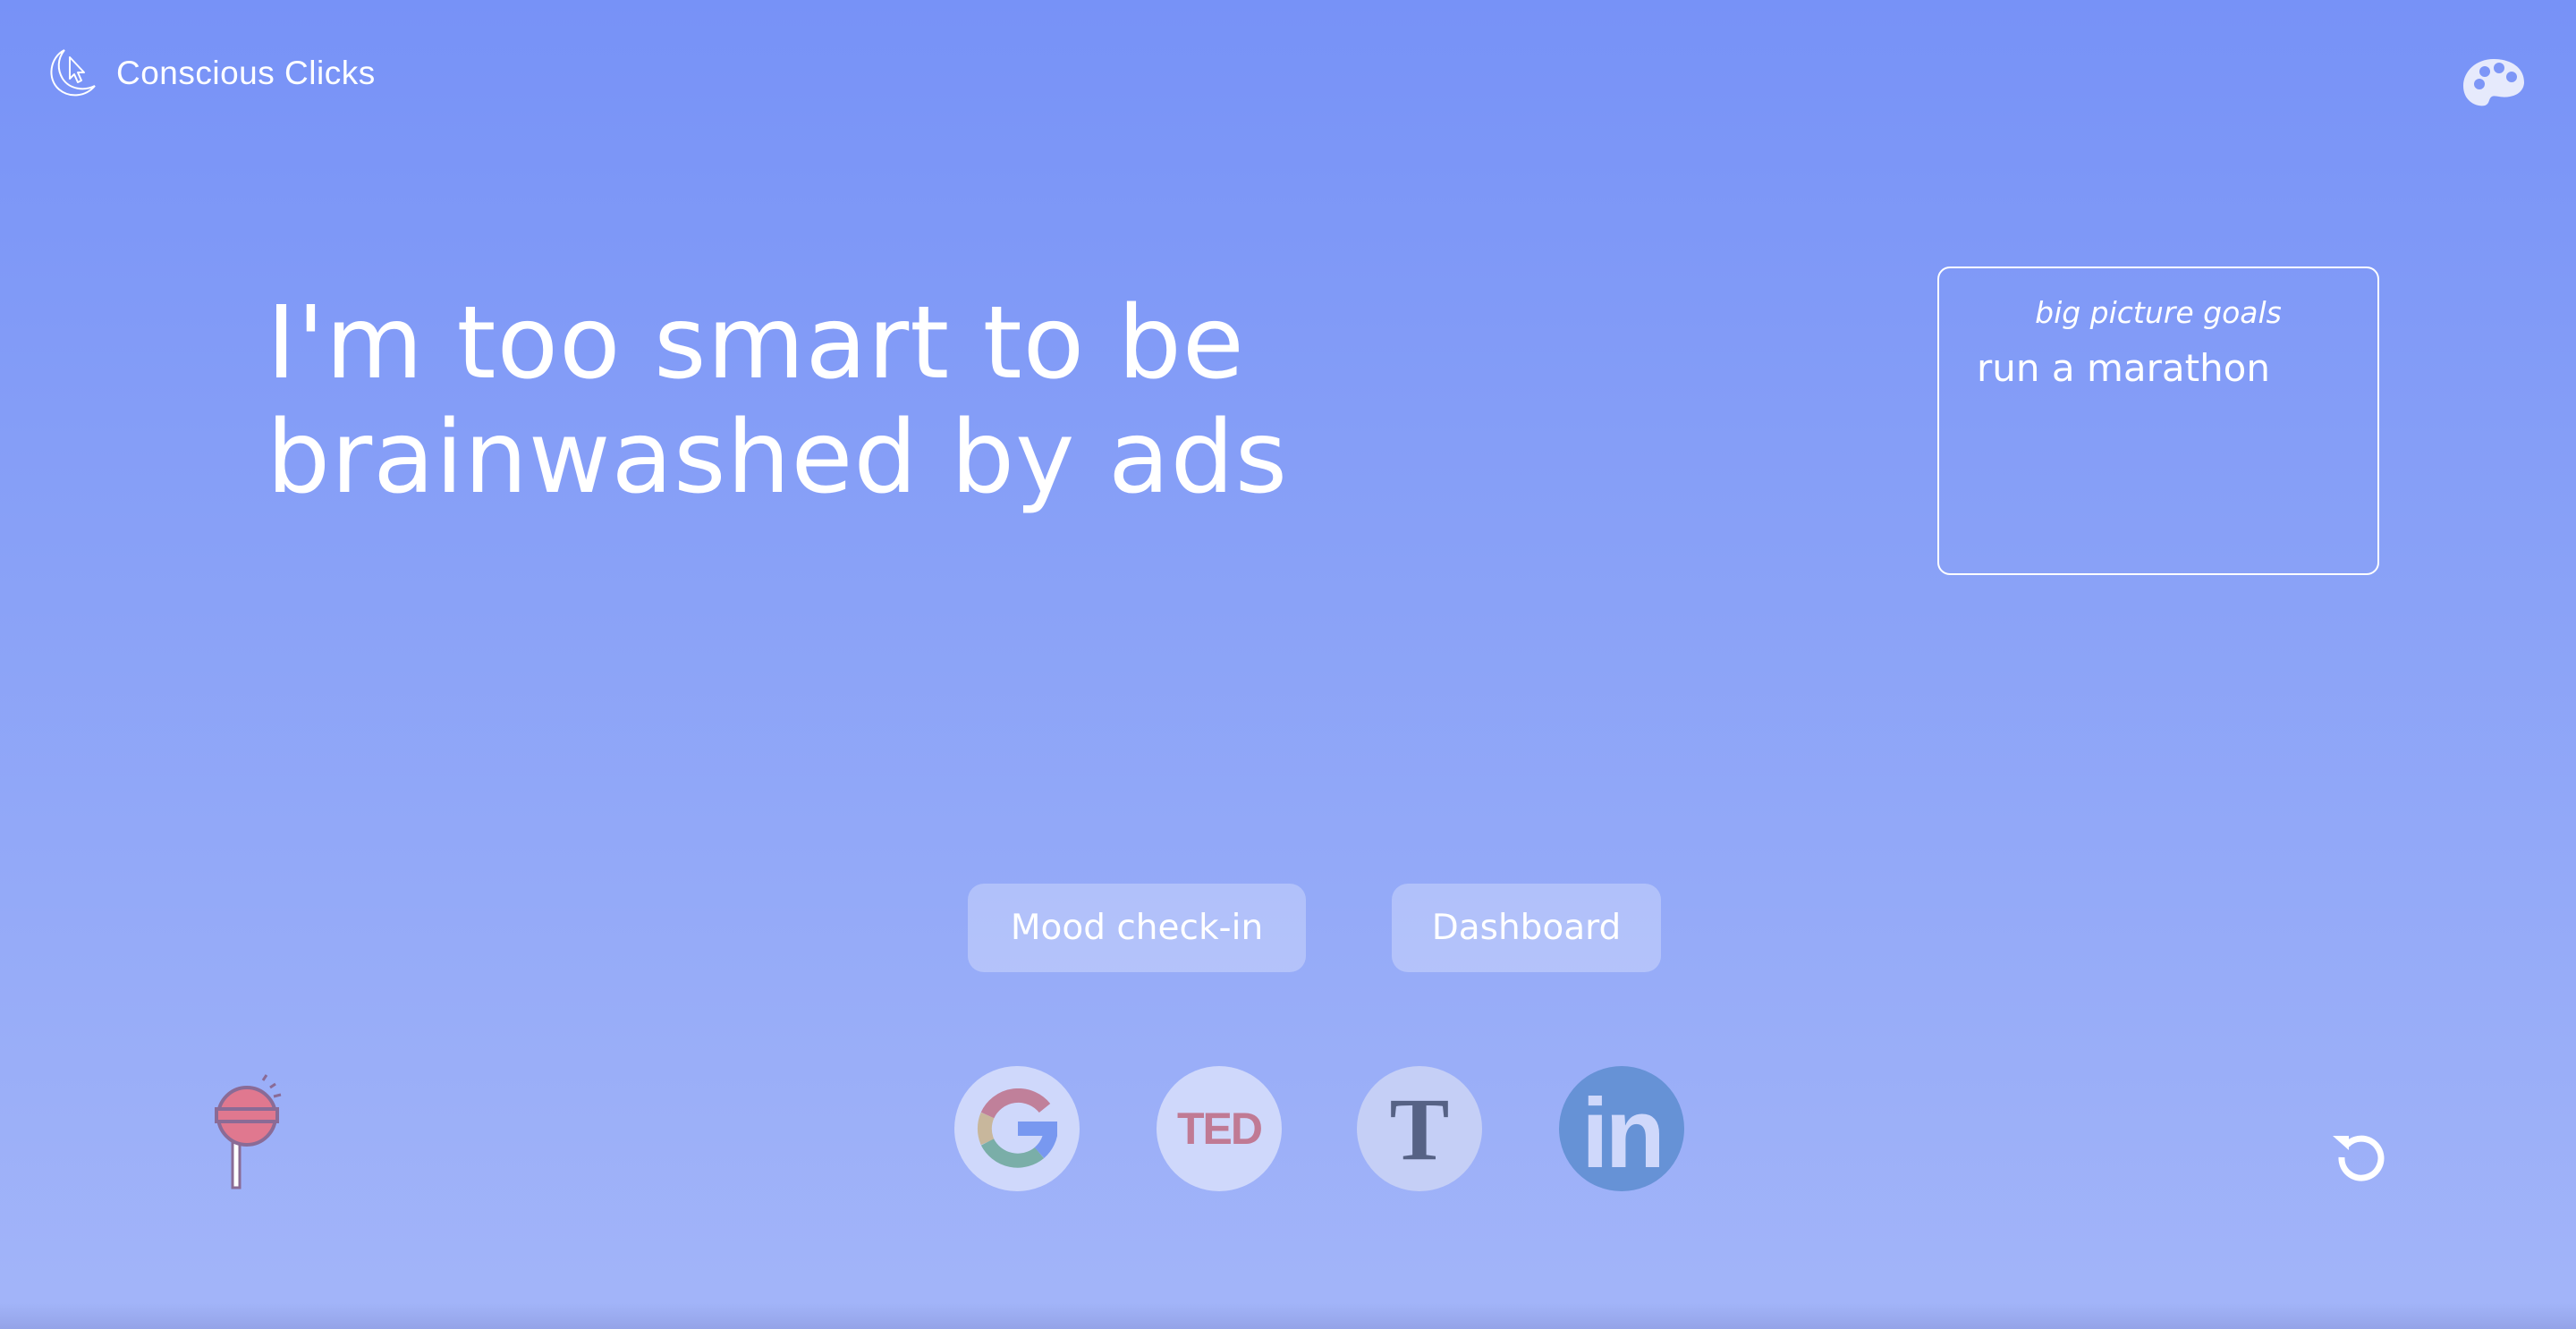 The height and width of the screenshot is (1329, 2576). What do you see at coordinates (73, 73) in the screenshot?
I see `moon-cursor-icon` at bounding box center [73, 73].